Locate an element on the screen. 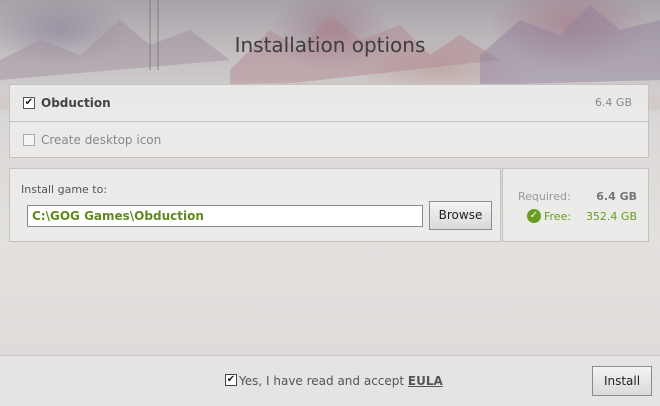 The image size is (660, 406). browse-button: Browse is located at coordinates (460, 215).